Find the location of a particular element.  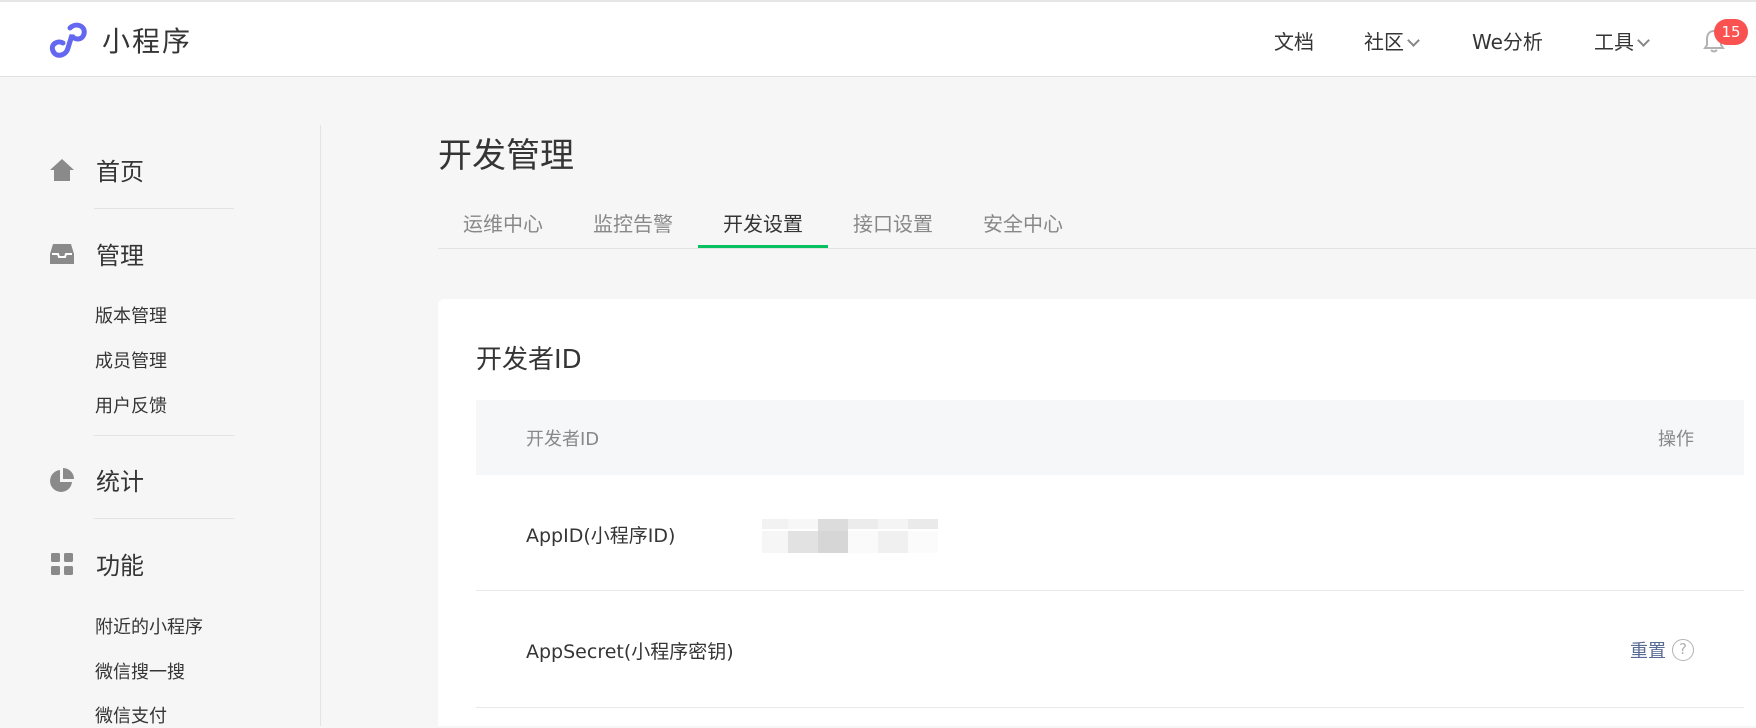

logo: 小程序 is located at coordinates (119, 40).